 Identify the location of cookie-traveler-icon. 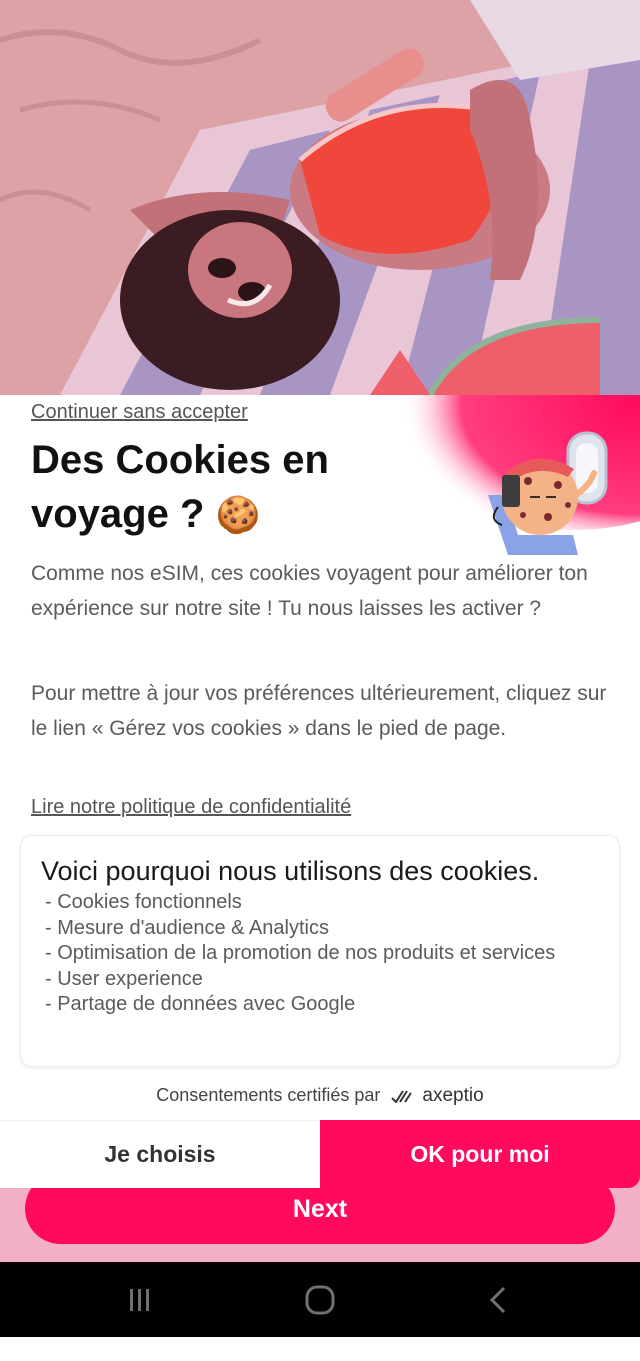
(548, 493).